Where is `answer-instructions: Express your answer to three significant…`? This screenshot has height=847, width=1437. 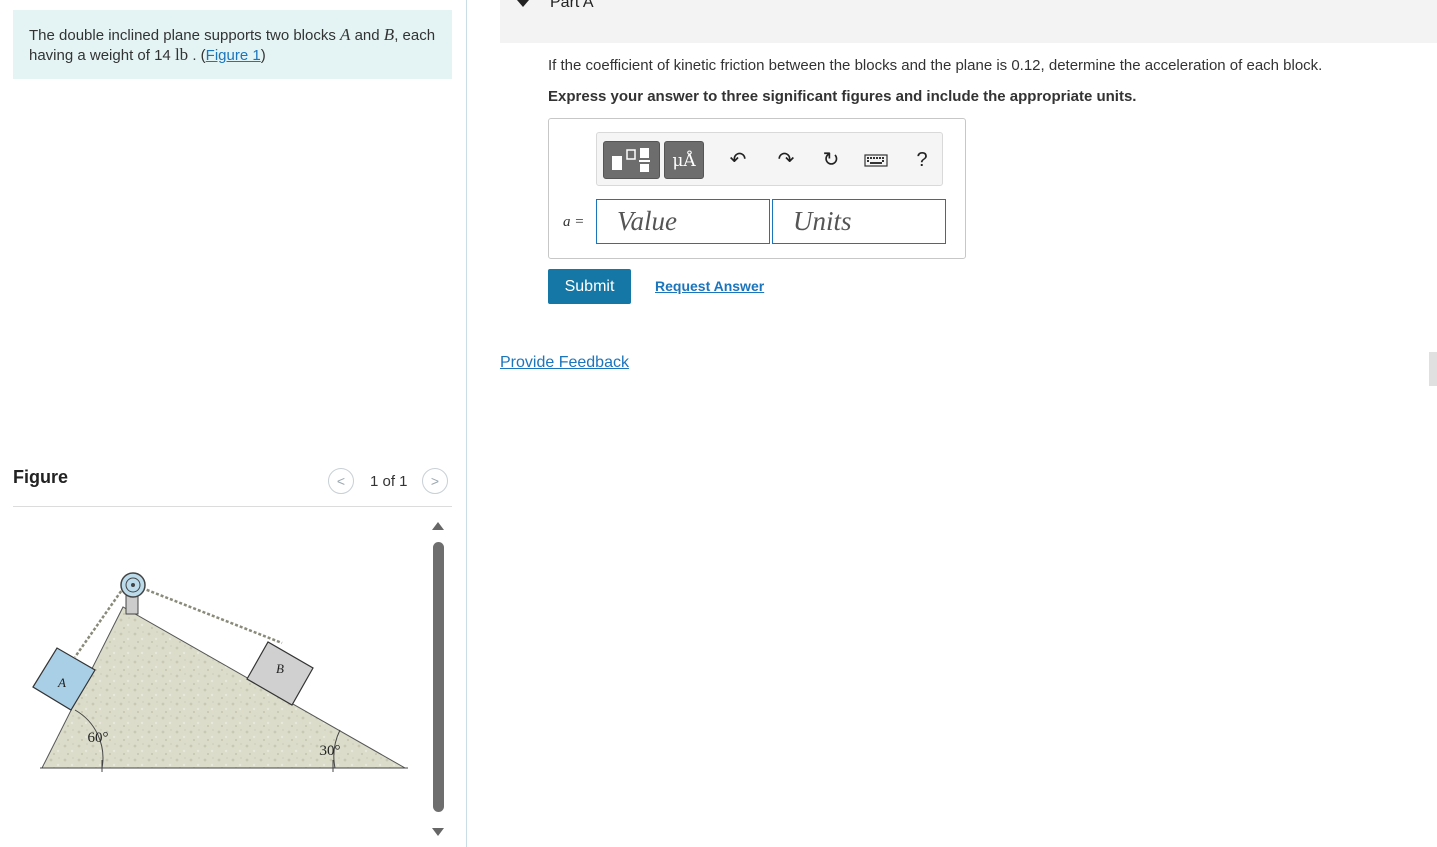
answer-instructions: Express your answer to three significant… is located at coordinates (842, 96).